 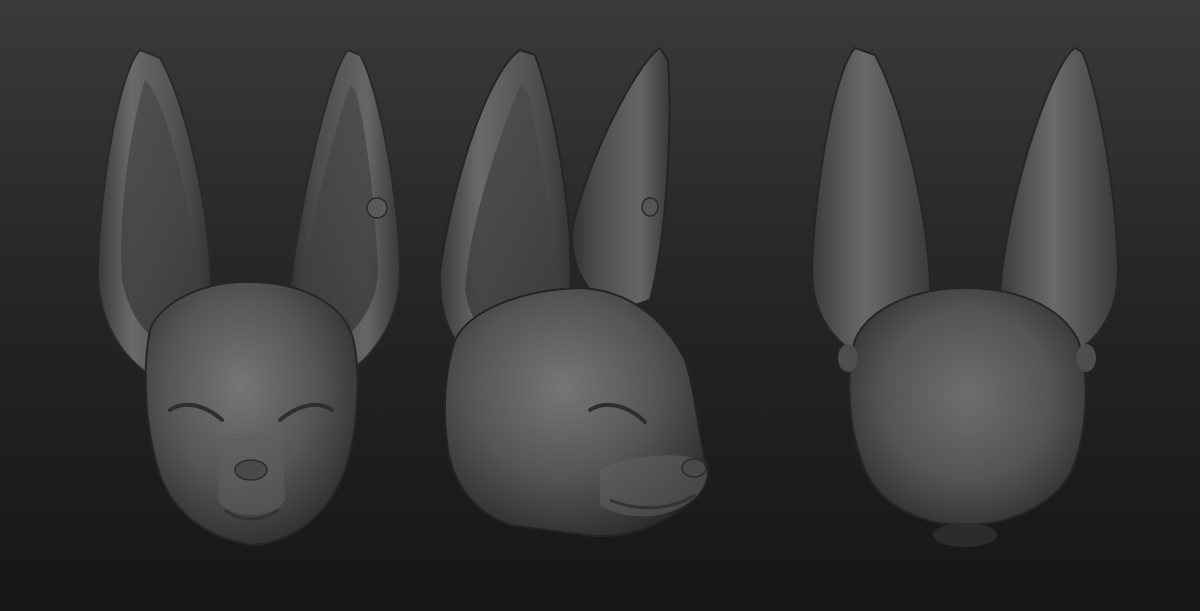 What do you see at coordinates (694, 468) in the screenshot?
I see `tq-nose` at bounding box center [694, 468].